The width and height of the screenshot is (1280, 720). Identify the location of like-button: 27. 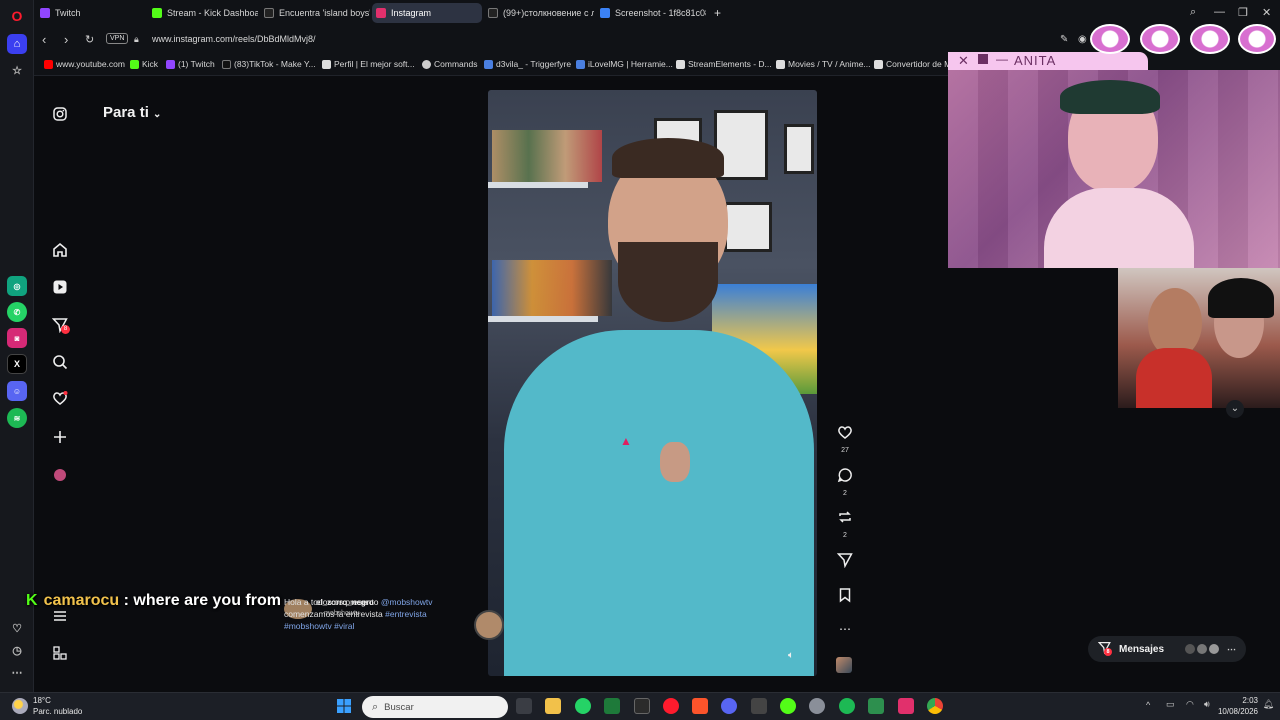
(845, 439).